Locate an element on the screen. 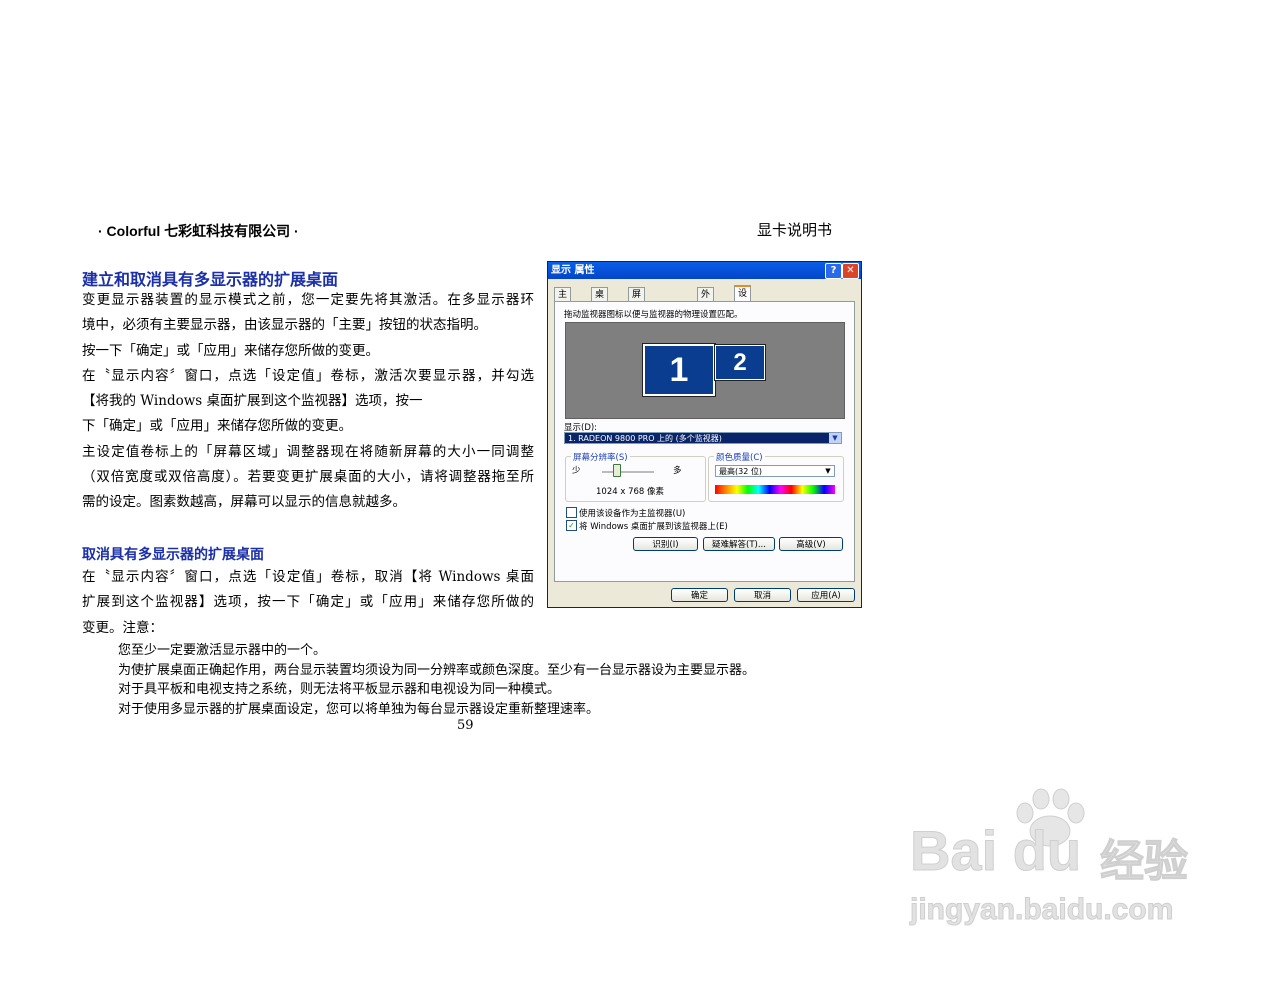 The height and width of the screenshot is (989, 1280). section1-line: 下「确定」或「应用」来储存您所做的变更。 is located at coordinates (217, 426).